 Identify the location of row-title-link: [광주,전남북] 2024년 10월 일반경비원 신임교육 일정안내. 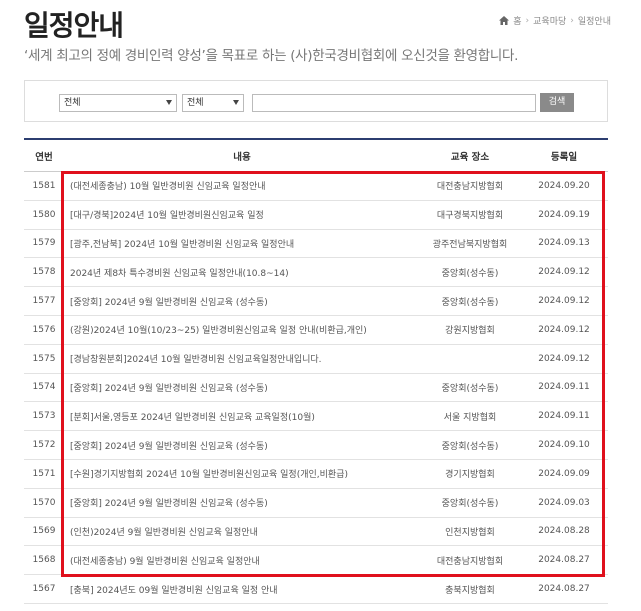
(242, 243).